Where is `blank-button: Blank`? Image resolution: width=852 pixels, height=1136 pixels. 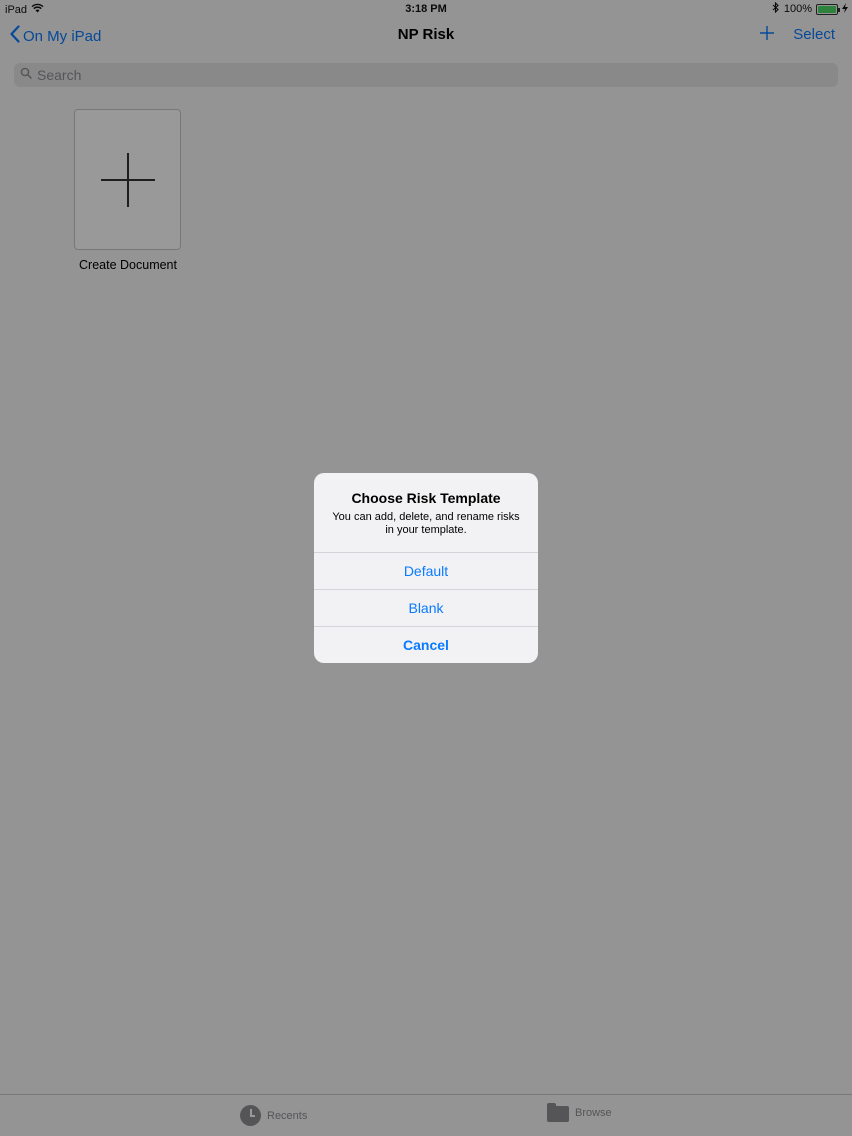
blank-button: Blank is located at coordinates (426, 607).